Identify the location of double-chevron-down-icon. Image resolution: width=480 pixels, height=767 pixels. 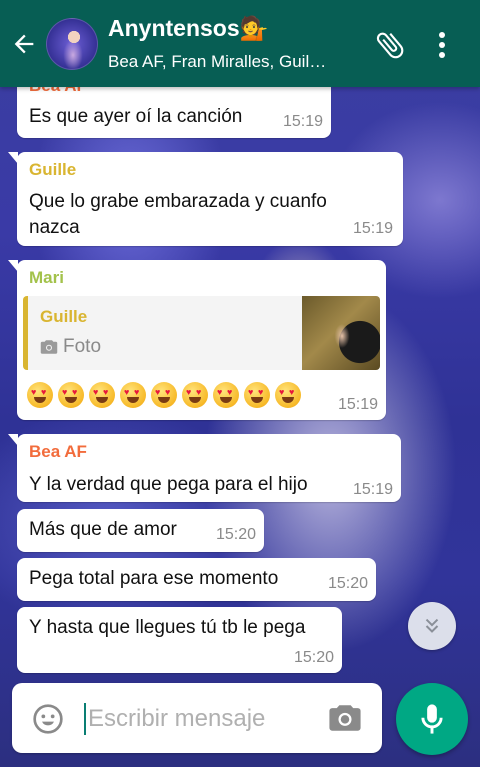
(432, 625).